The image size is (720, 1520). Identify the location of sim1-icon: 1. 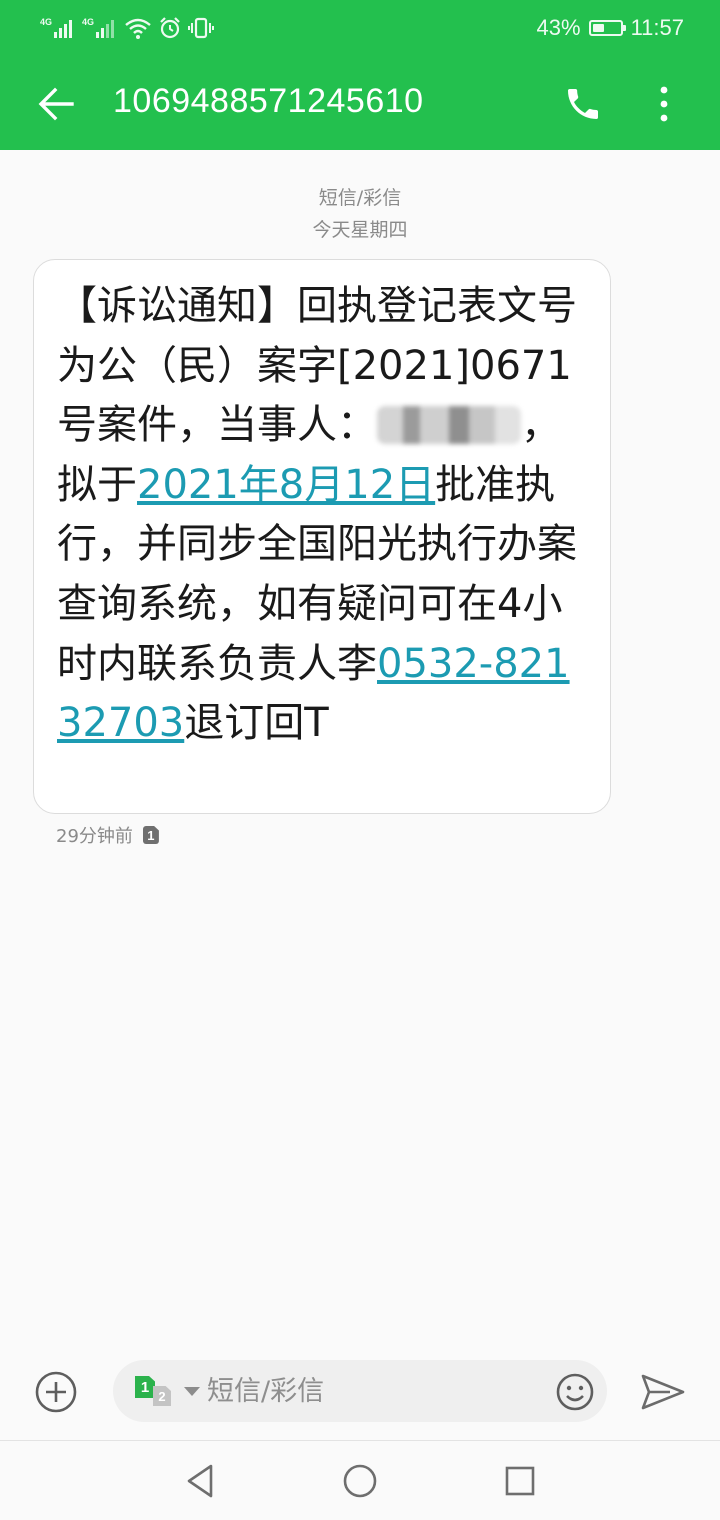
(145, 1387).